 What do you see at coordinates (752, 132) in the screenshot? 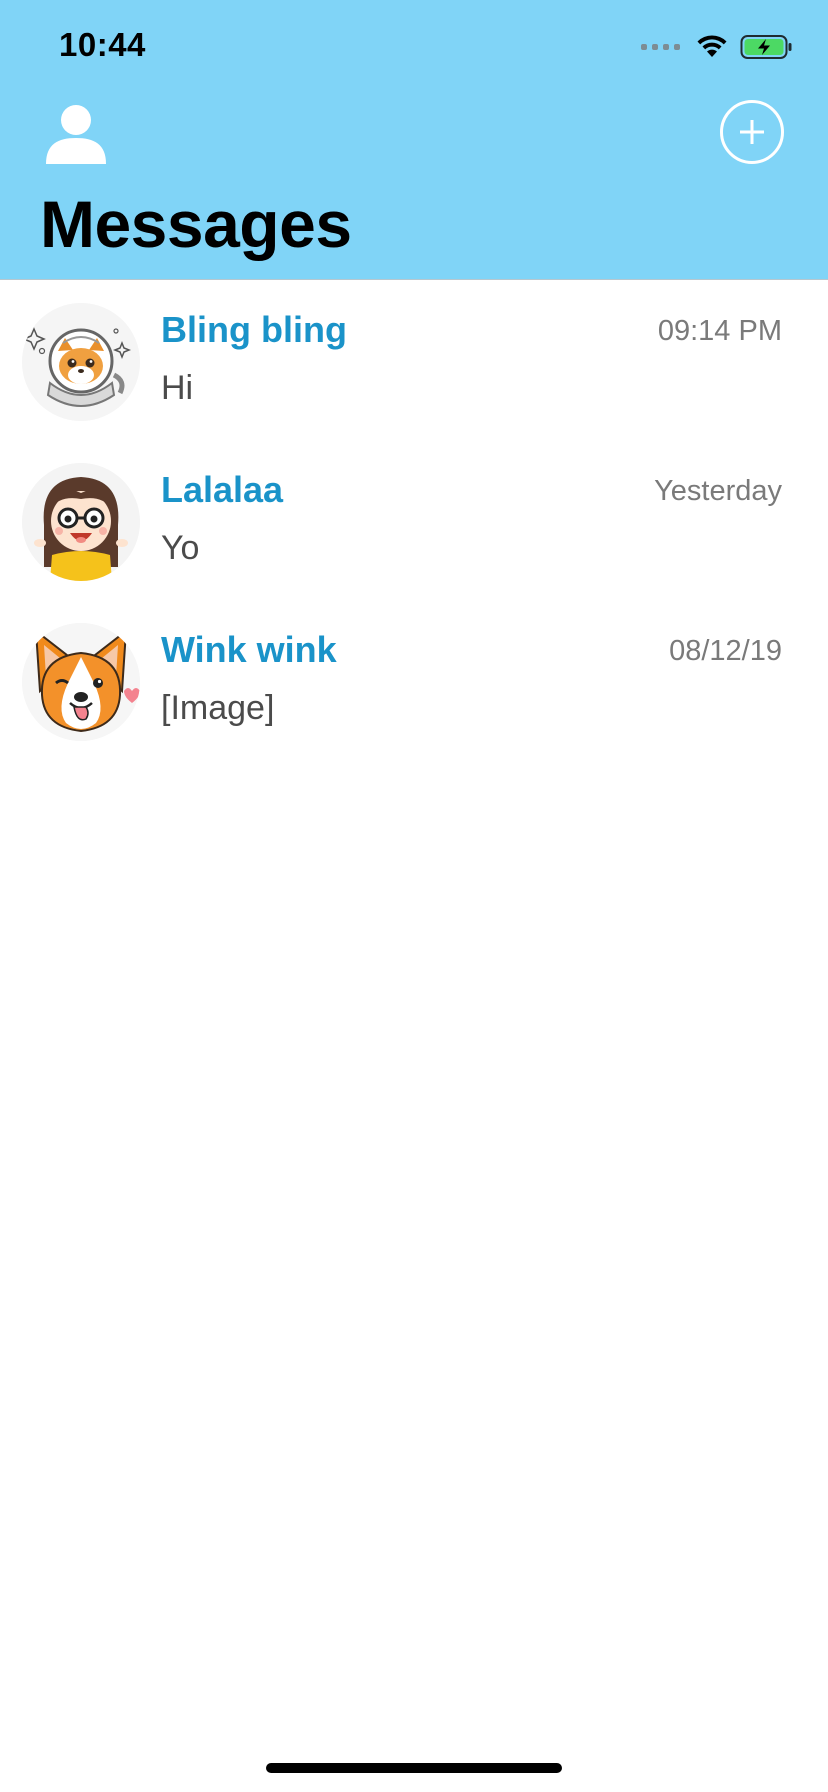
I see `plus-circle-icon` at bounding box center [752, 132].